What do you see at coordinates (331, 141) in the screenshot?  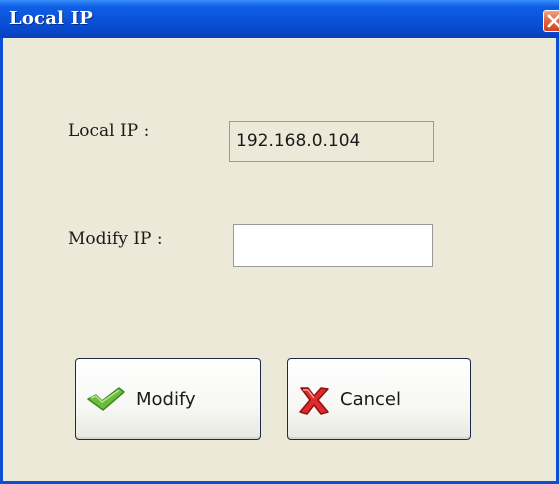 I see `local-ip-value: 192.168.0.104` at bounding box center [331, 141].